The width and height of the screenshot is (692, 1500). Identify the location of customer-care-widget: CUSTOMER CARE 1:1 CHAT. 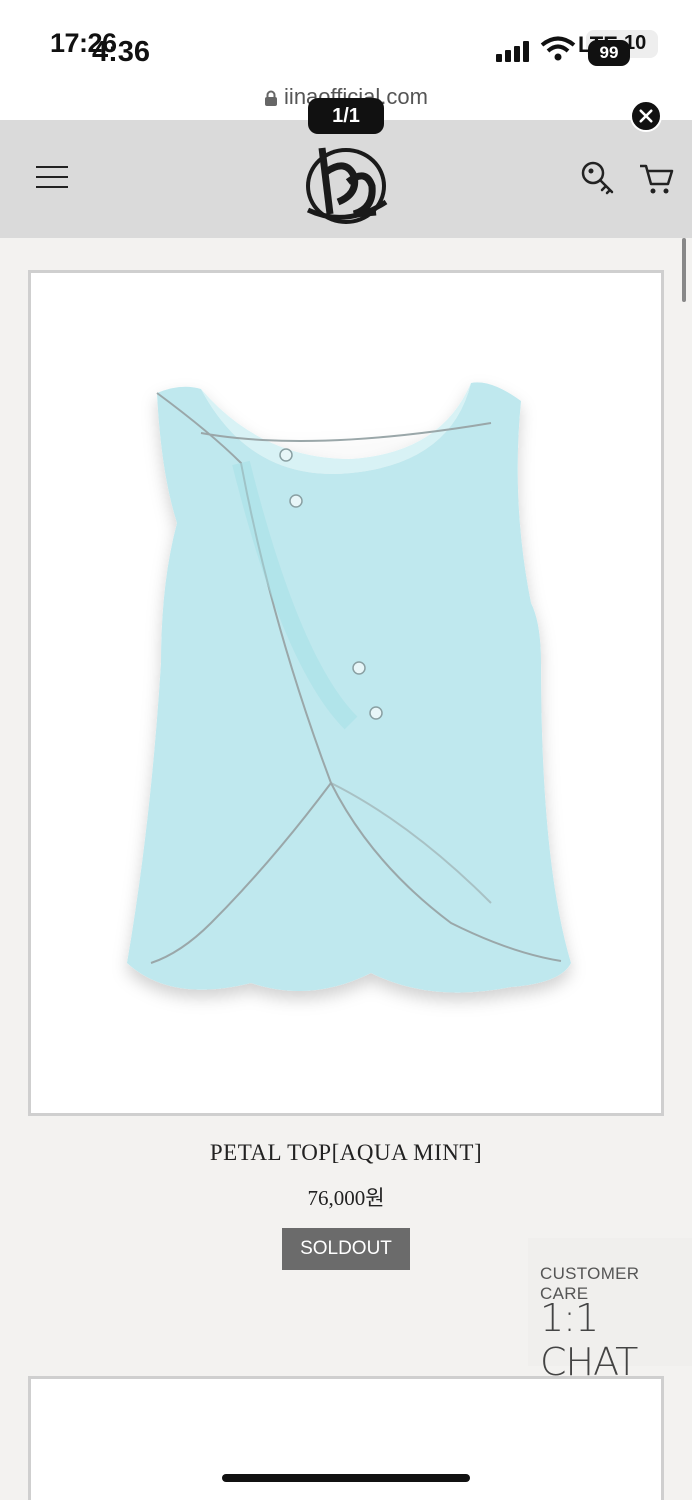
(610, 1311).